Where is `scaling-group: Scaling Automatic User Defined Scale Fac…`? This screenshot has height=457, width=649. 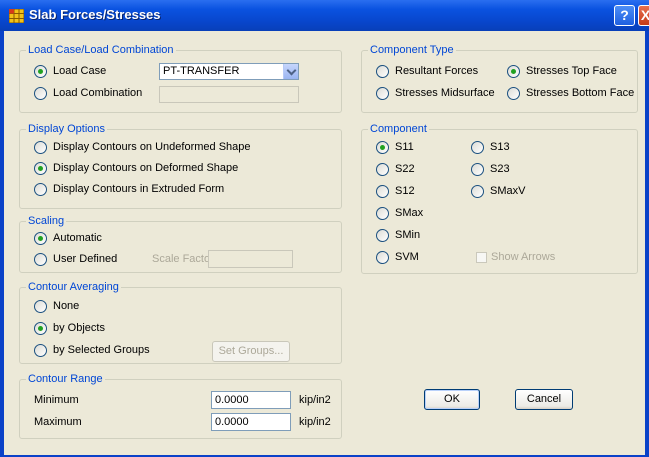 scaling-group: Scaling Automatic User Defined Scale Fac… is located at coordinates (180, 244).